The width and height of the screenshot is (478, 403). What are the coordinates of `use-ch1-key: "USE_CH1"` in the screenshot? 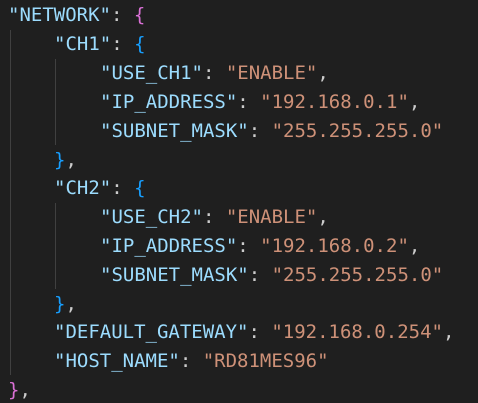 It's located at (151, 73).